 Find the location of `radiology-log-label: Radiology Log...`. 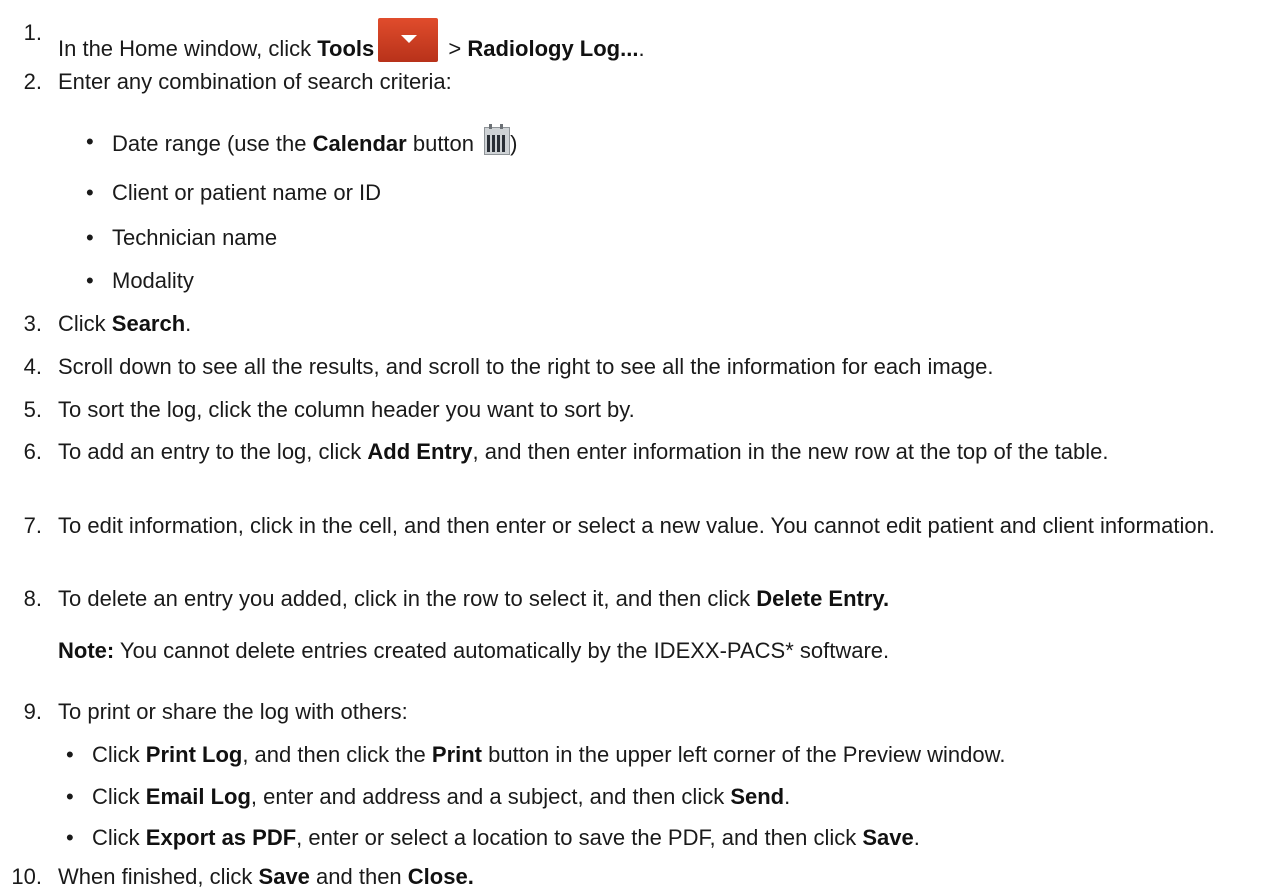

radiology-log-label: Radiology Log... is located at coordinates (553, 48).